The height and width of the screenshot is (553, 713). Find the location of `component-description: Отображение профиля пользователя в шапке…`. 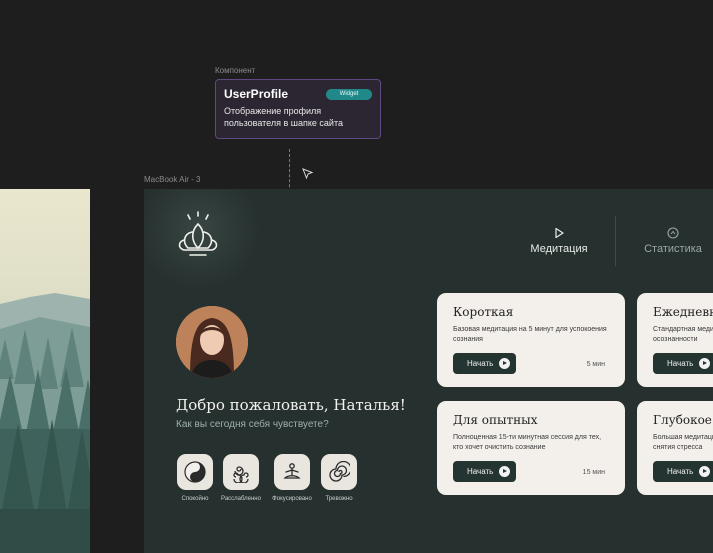

component-description: Отображение профиля пользователя в шапке… is located at coordinates (283, 117).